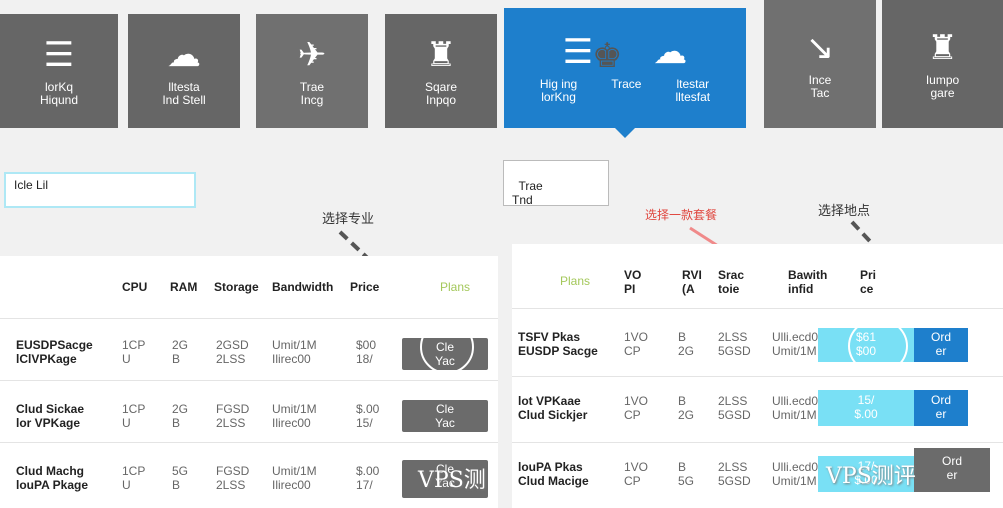  I want to click on tile-3: ✈ Trae Incg, so click(312, 71).